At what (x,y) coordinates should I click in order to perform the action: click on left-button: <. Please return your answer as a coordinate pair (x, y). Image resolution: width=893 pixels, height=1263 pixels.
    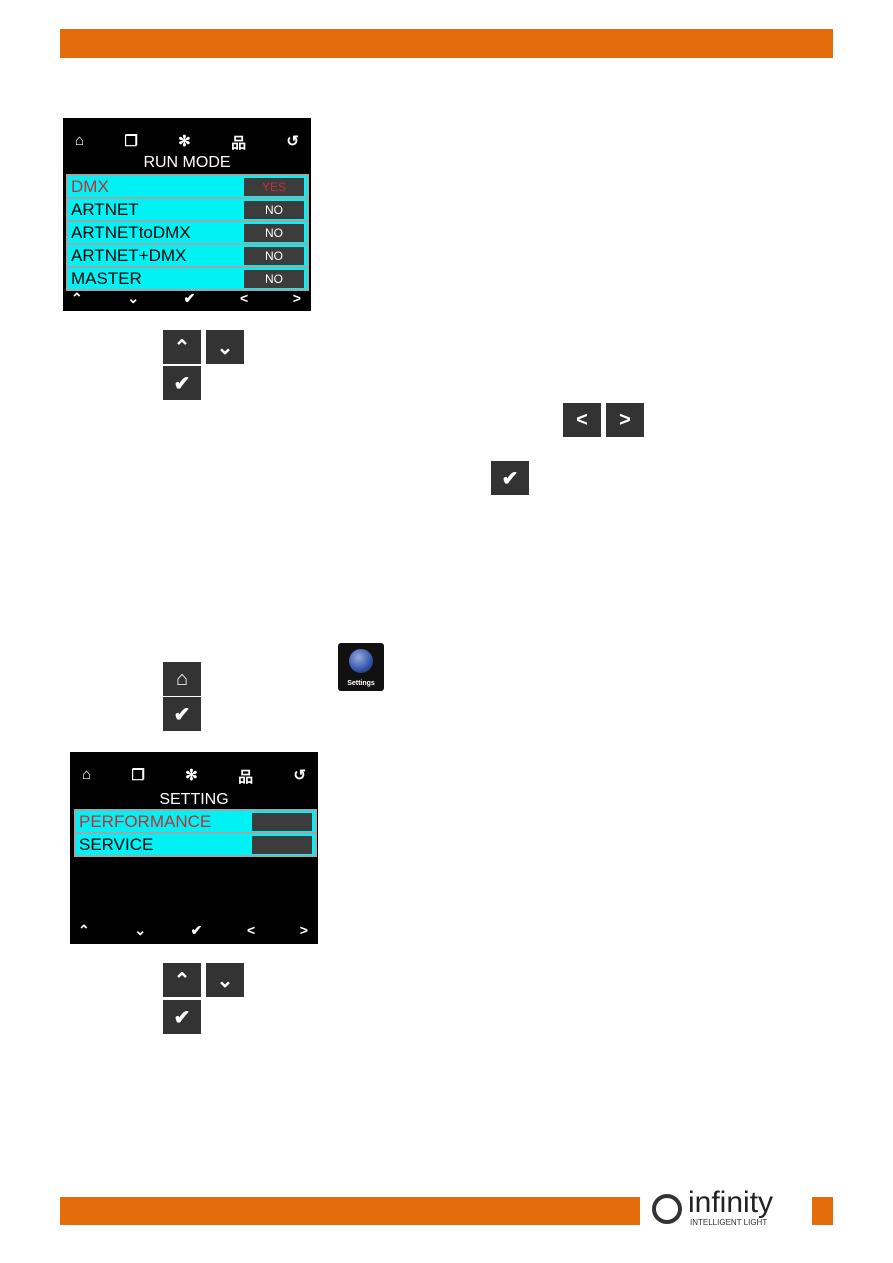
    Looking at the image, I should click on (582, 420).